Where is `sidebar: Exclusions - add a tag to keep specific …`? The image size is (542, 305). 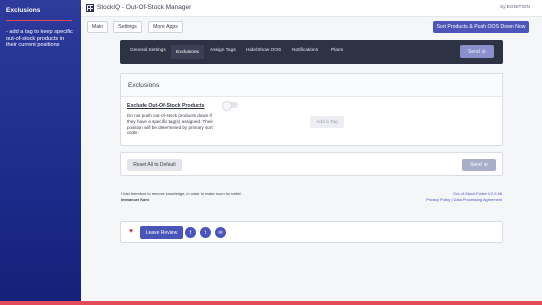
sidebar: Exclusions - add a tag to keep specific … is located at coordinates (40, 152).